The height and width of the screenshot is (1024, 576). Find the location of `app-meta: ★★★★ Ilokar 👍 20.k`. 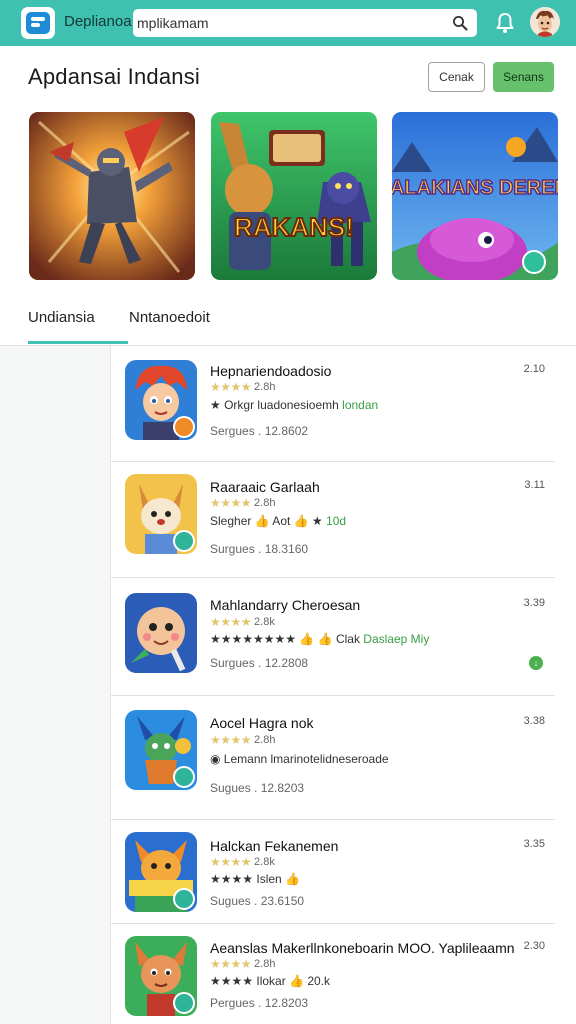

app-meta: ★★★★ Ilokar 👍 20.k is located at coordinates (270, 981).